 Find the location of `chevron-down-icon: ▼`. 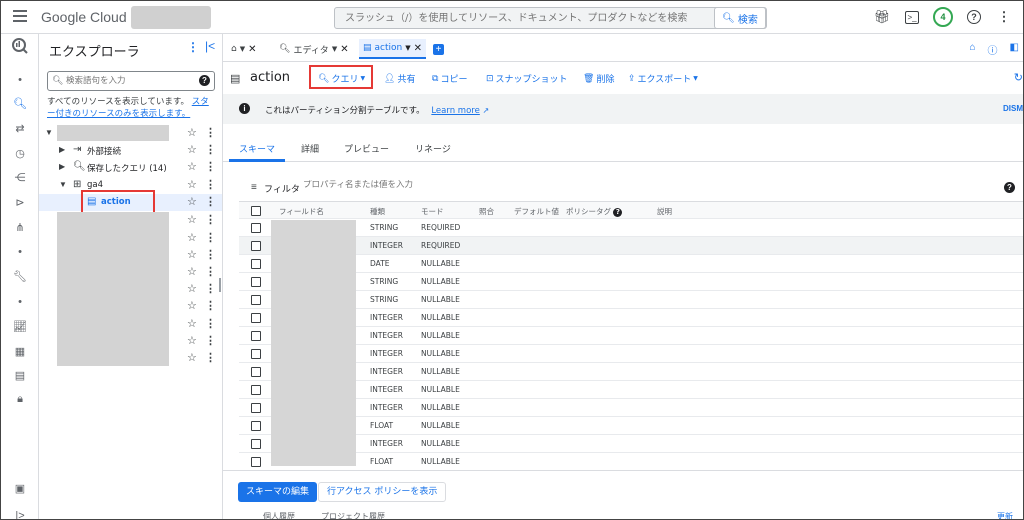

chevron-down-icon: ▼ is located at coordinates (334, 49).